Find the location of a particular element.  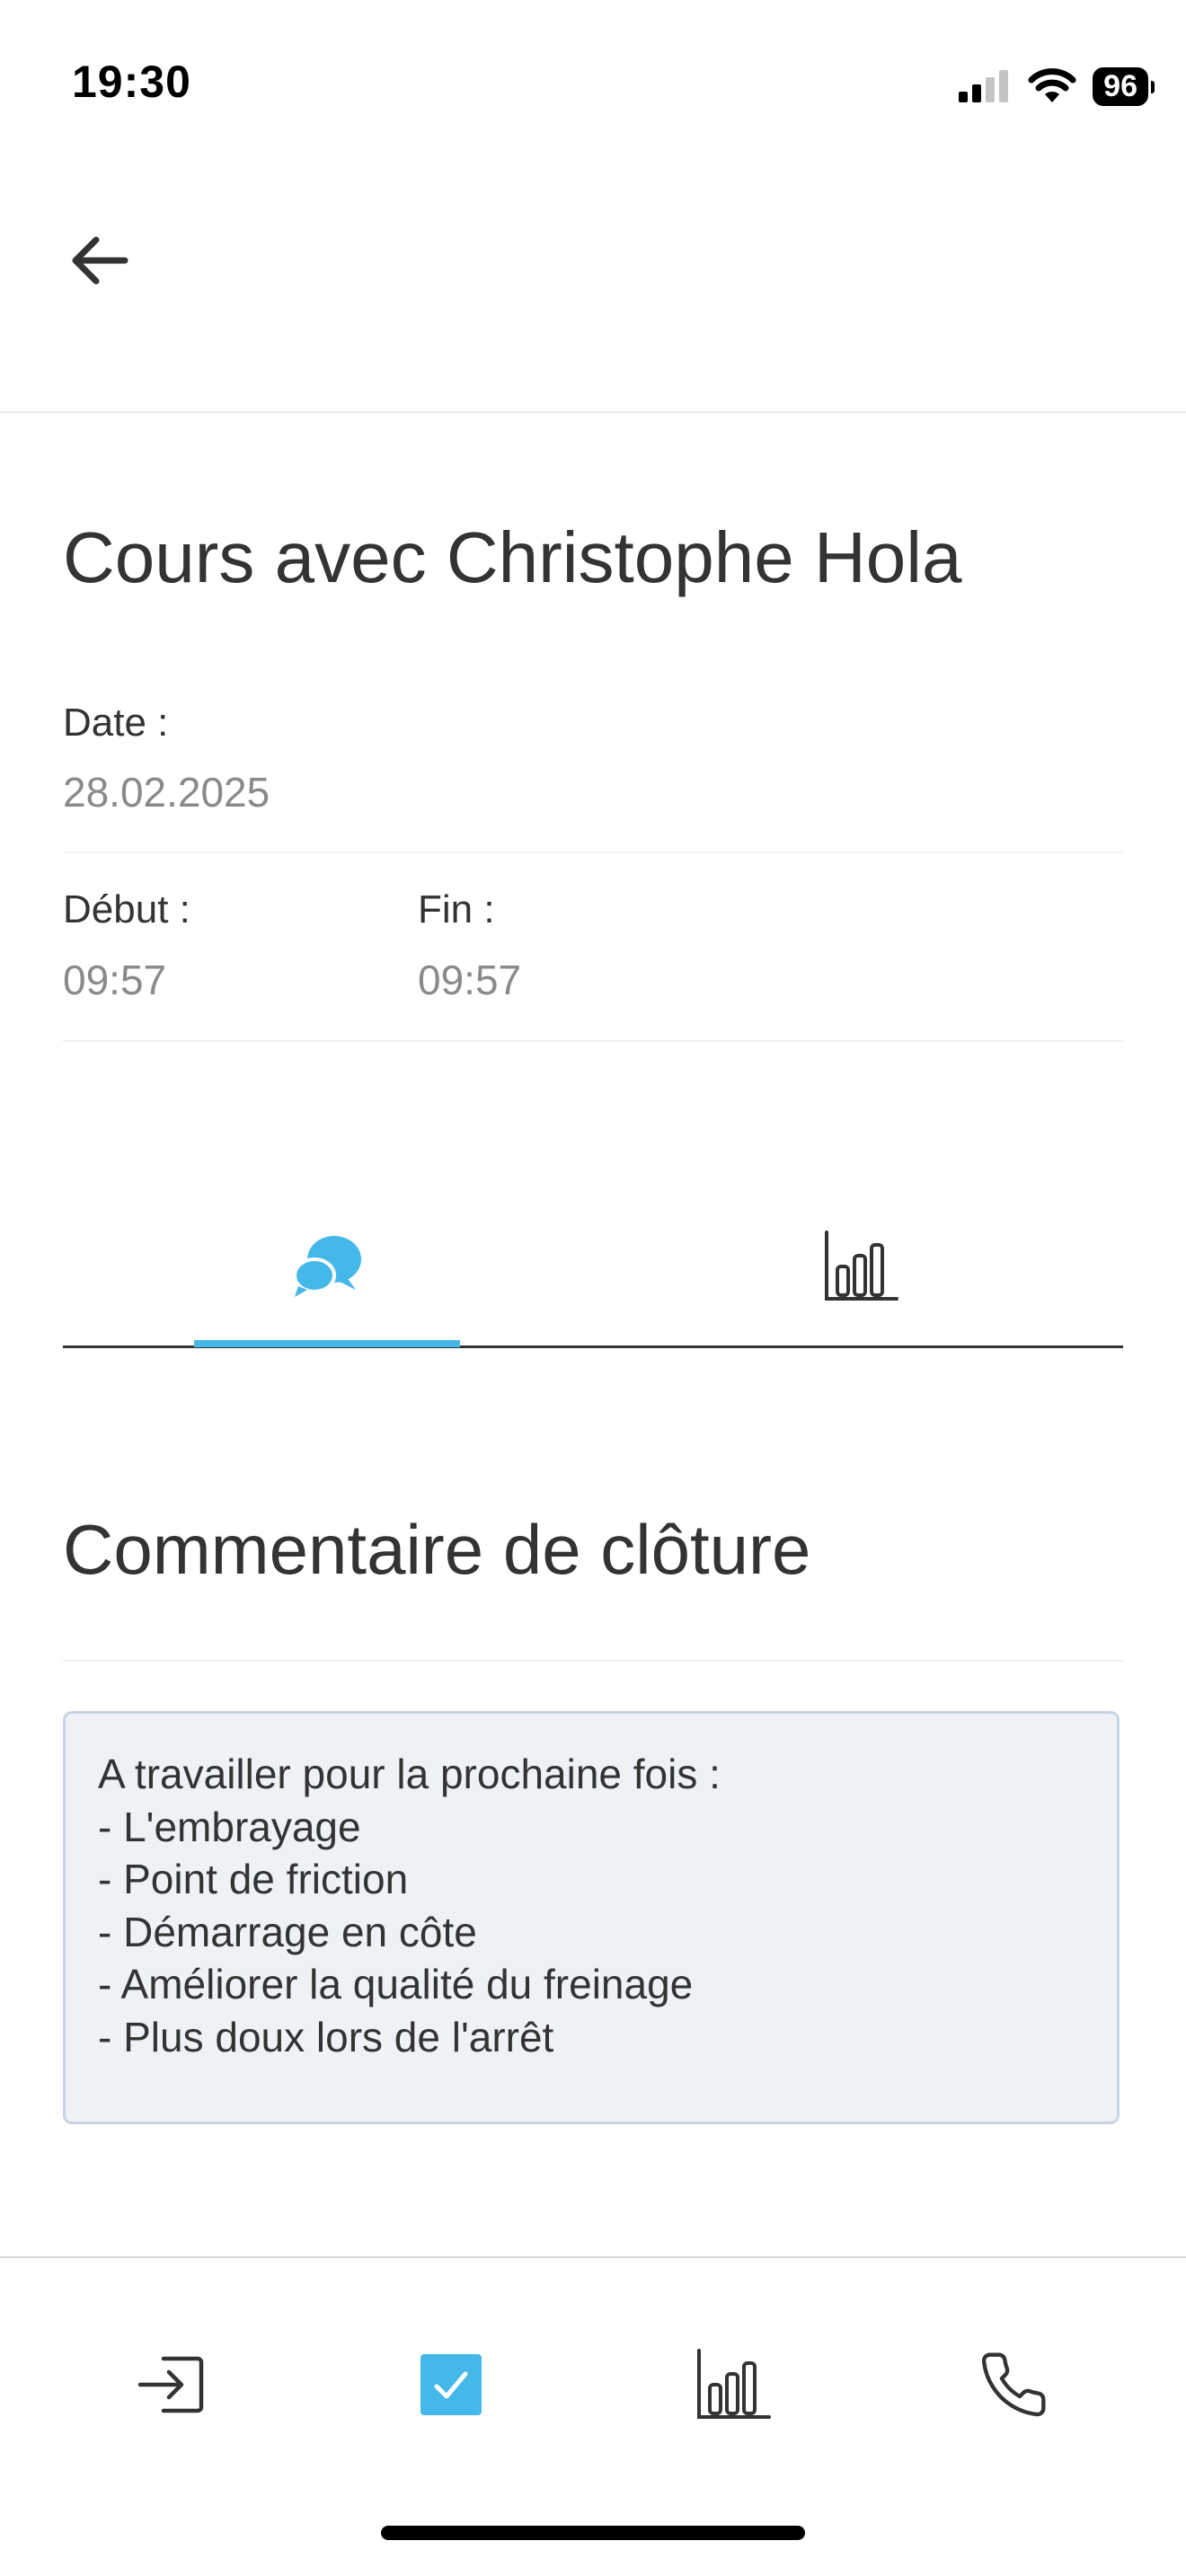

login-icon is located at coordinates (170, 2384).